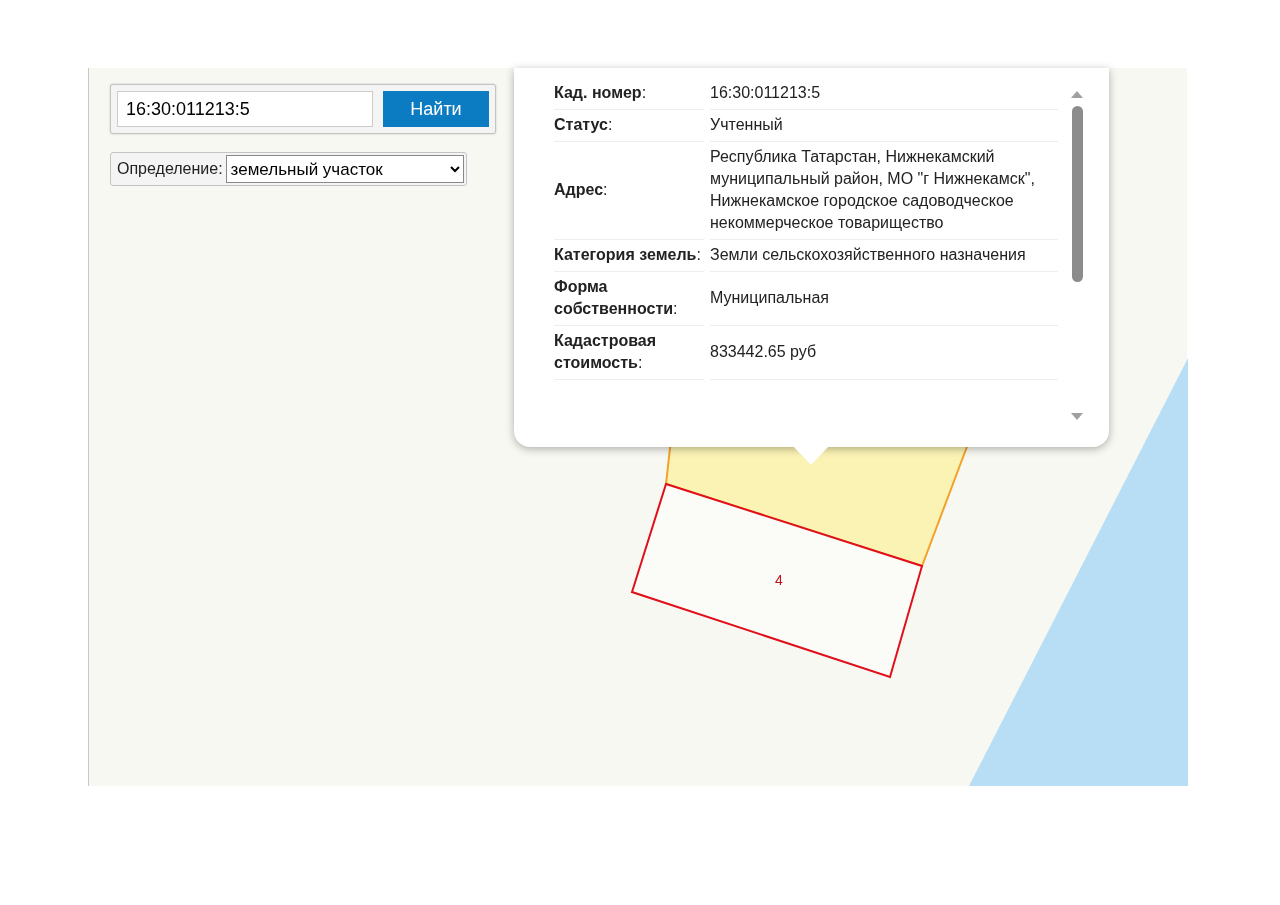  Describe the element at coordinates (1077, 417) in the screenshot. I see `scroll-down-icon` at that location.